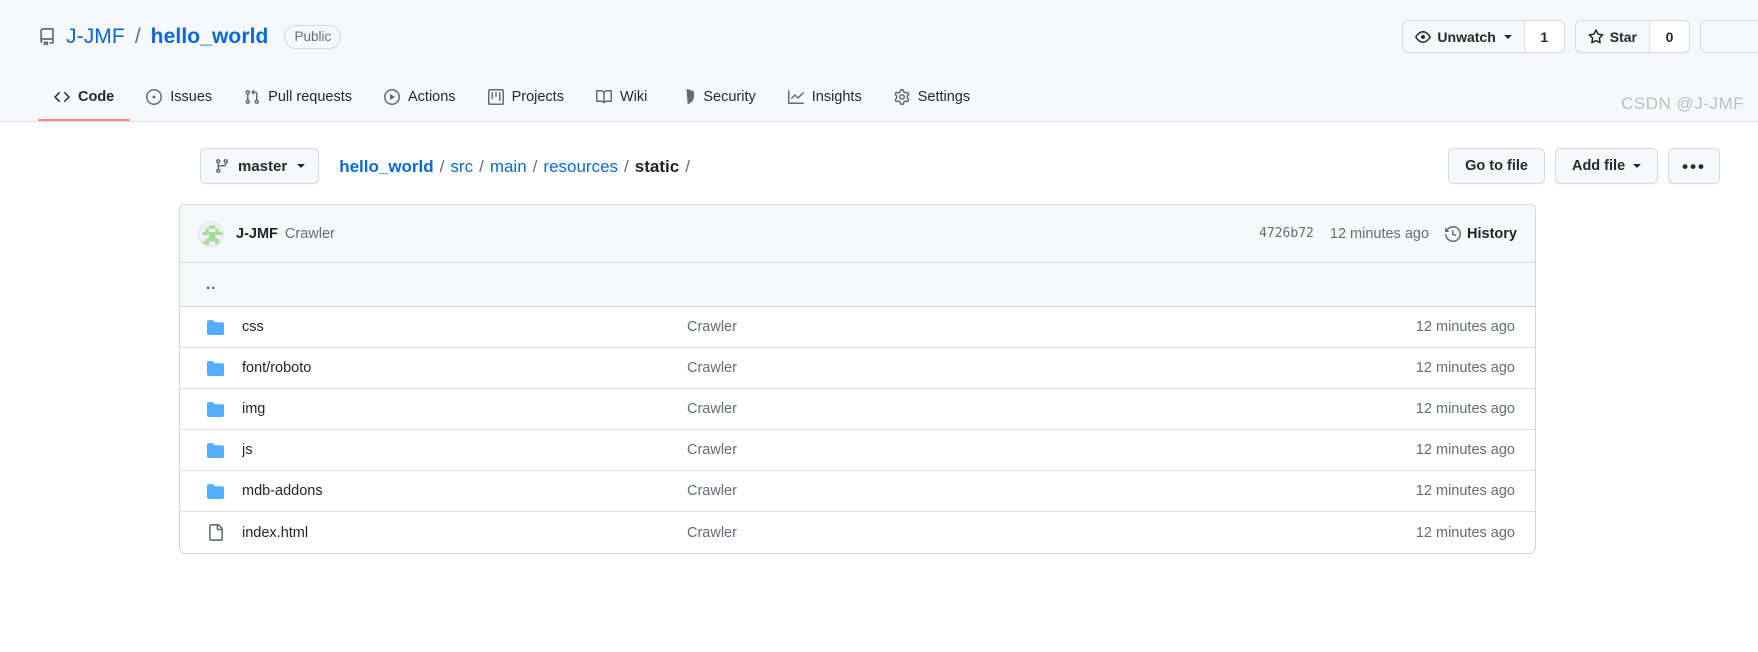 This screenshot has width=1758, height=652. What do you see at coordinates (1606, 166) in the screenshot?
I see `add-file-button: Add file` at bounding box center [1606, 166].